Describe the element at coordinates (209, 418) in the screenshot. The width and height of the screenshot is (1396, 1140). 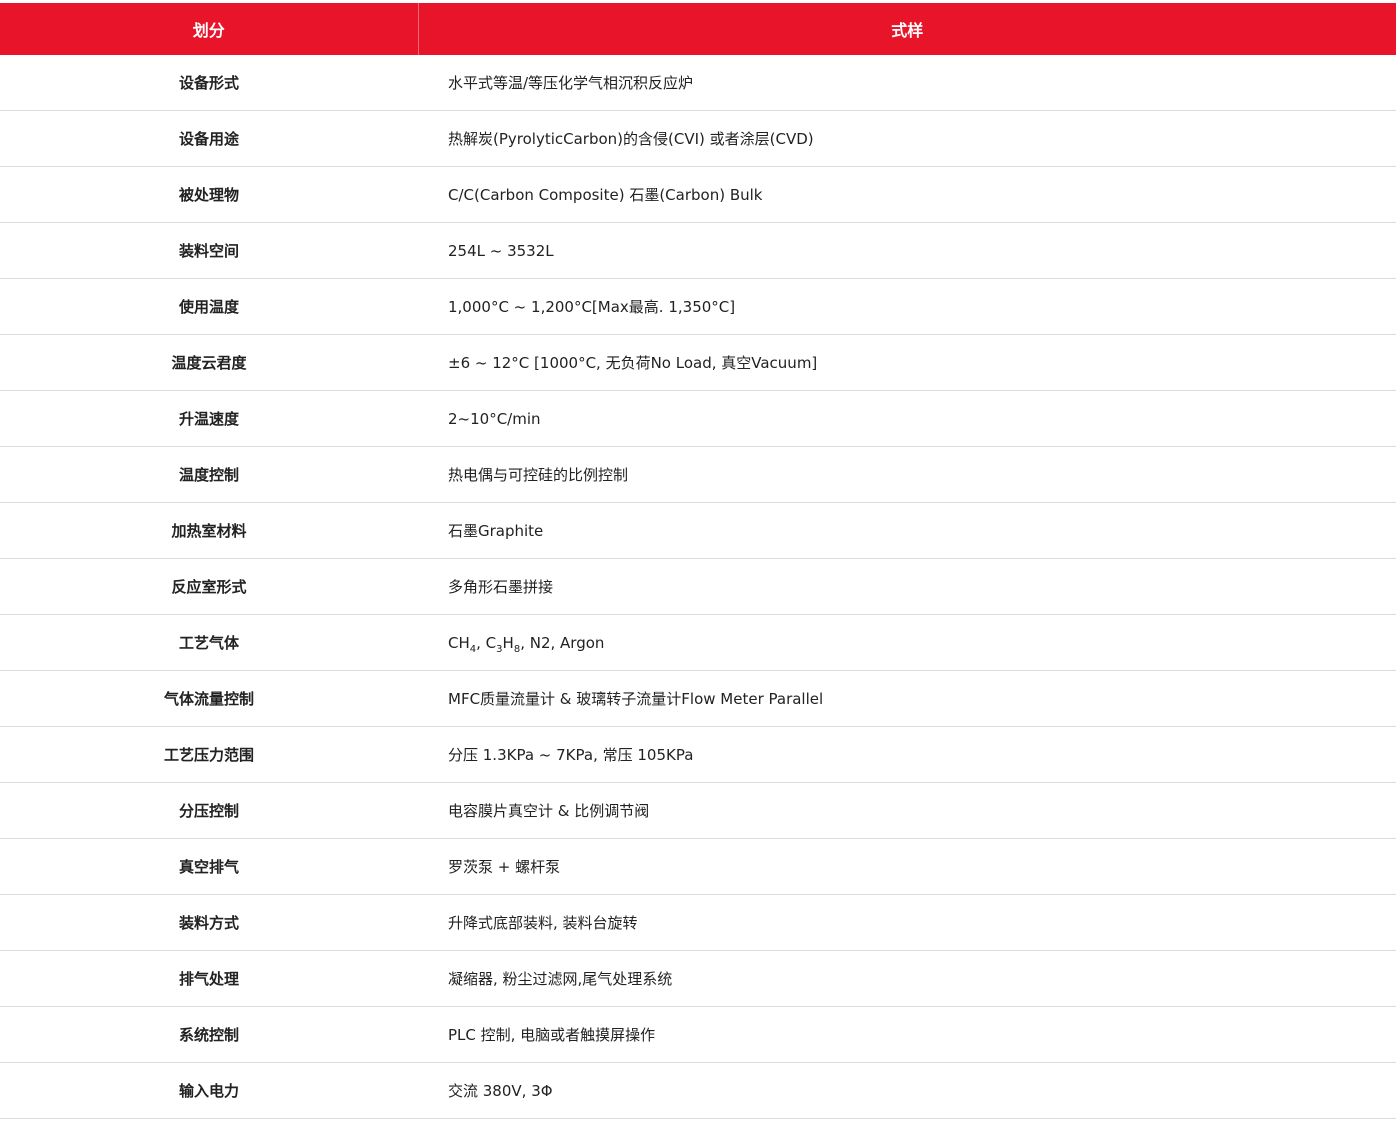
I see `row-label: 升温速度` at that location.